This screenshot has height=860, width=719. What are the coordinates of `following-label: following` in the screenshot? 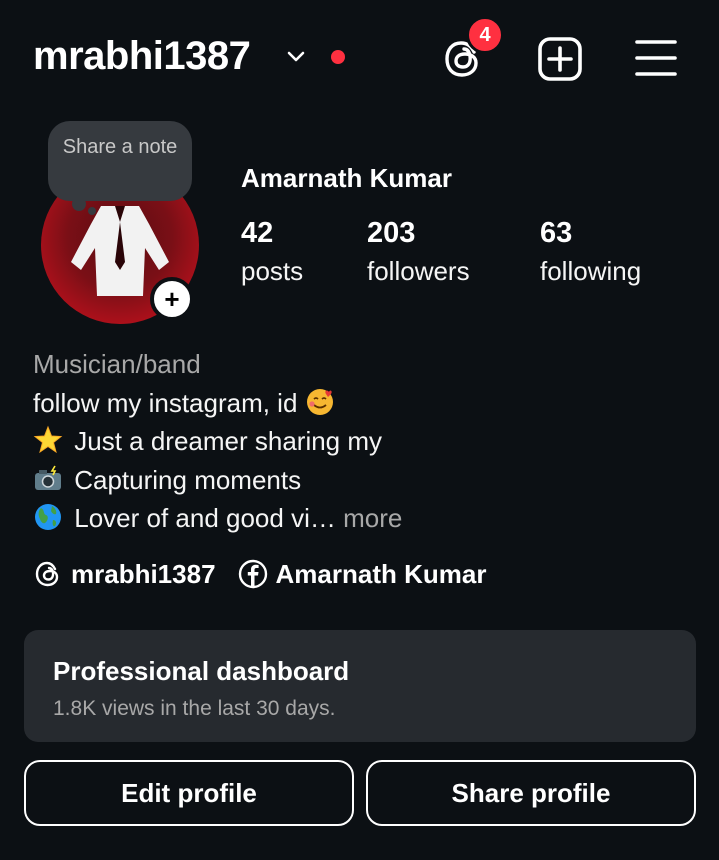 It's located at (591, 271).